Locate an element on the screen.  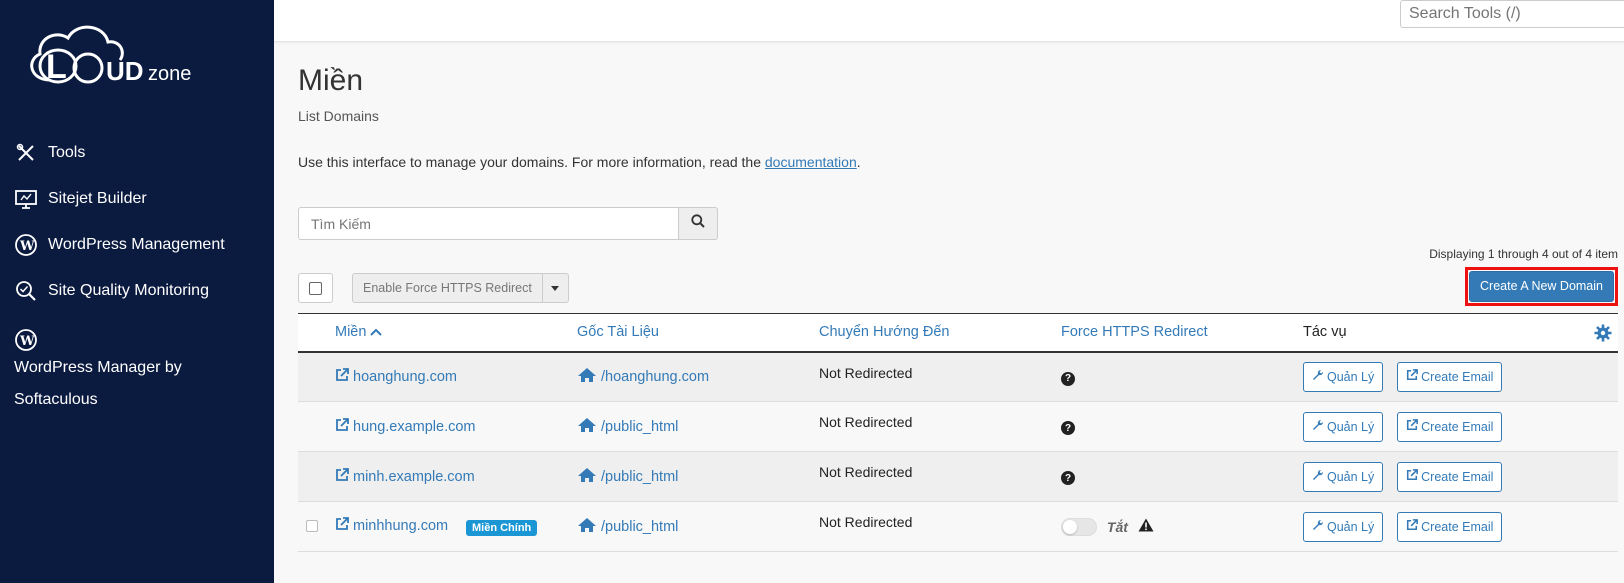
sidebar-item-sitejet: Sitejet Builder is located at coordinates (137, 199).